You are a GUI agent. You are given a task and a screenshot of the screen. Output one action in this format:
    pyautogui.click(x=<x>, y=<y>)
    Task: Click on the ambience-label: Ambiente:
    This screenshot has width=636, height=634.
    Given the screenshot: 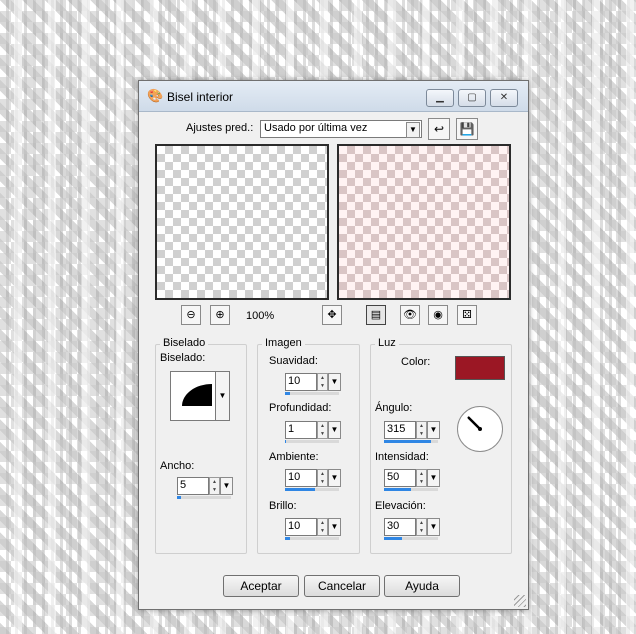 What is the action you would take?
    pyautogui.click(x=294, y=457)
    